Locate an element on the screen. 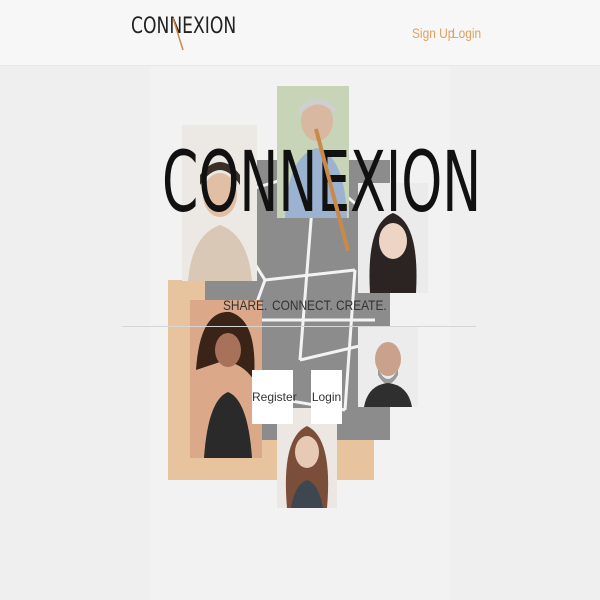 The image size is (600, 600). logo-x-accent-icon is located at coordinates (332, 190).